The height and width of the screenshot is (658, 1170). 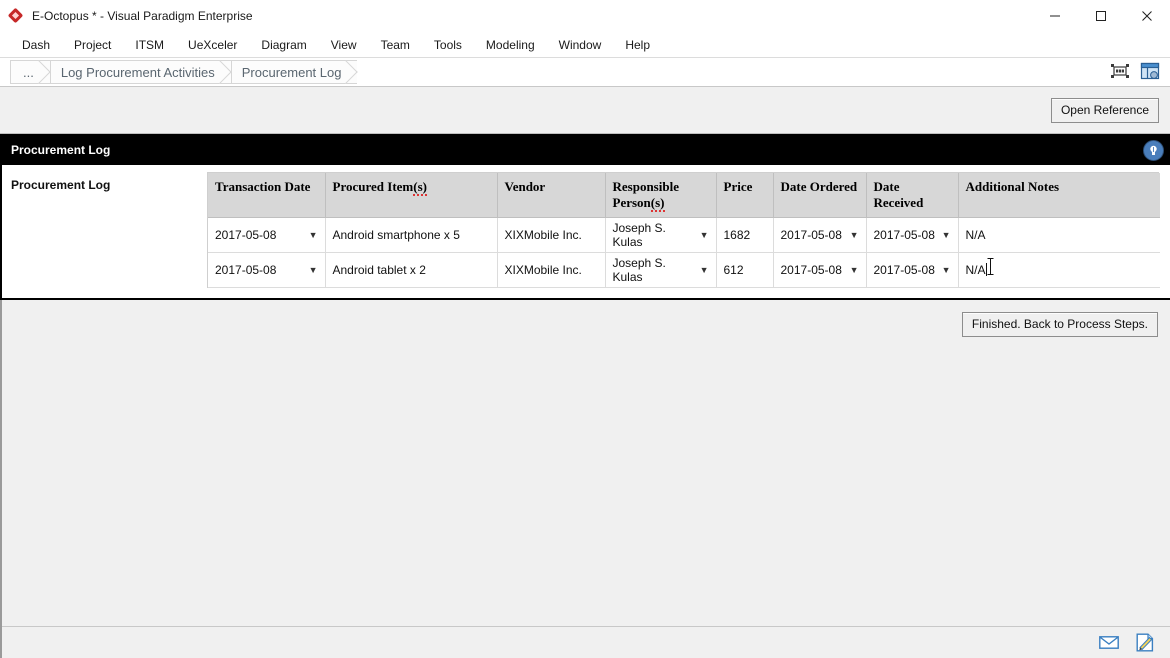 What do you see at coordinates (637, 45) in the screenshot?
I see `menu-item-help: Help` at bounding box center [637, 45].